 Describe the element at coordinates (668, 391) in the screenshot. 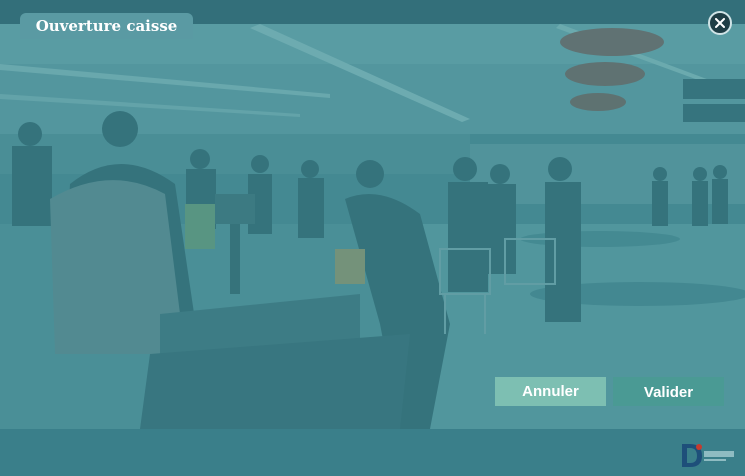

I see `validate-button: Valider` at that location.